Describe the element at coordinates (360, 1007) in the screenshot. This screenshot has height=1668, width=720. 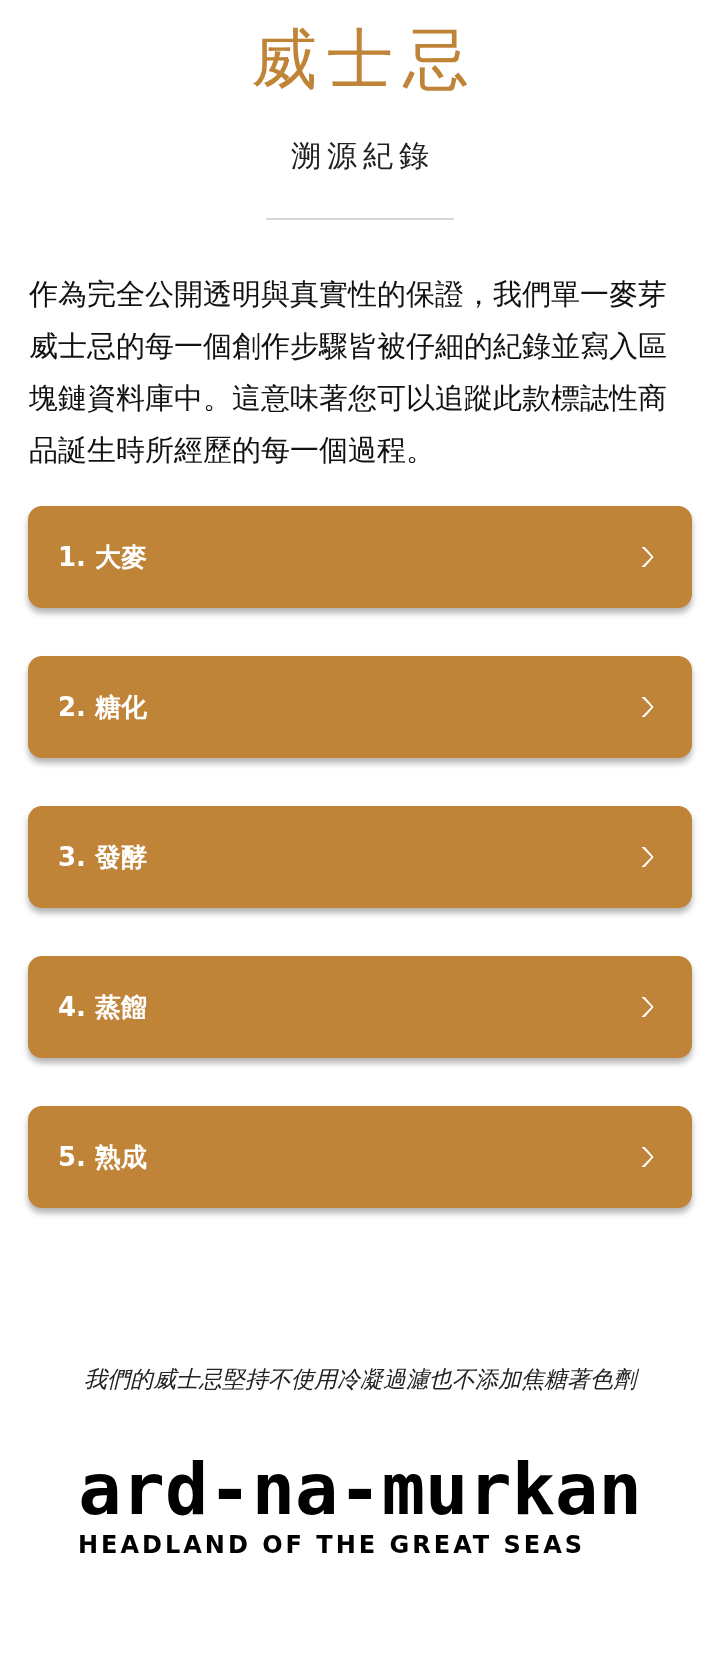
I see `step-button: 4. 蒸餾` at that location.